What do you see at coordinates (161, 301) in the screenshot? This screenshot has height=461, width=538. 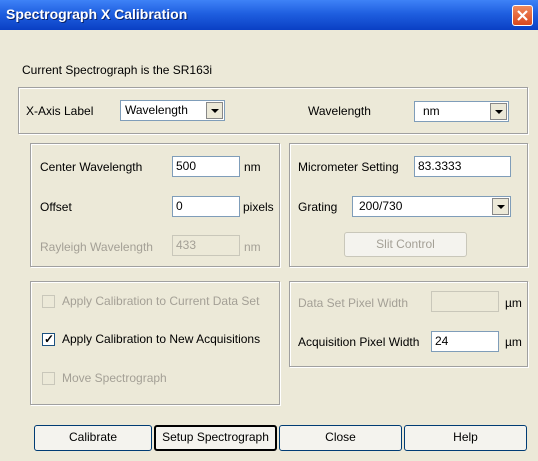 I see `apply-current-label: Apply Calibration to Current Data Set` at bounding box center [161, 301].